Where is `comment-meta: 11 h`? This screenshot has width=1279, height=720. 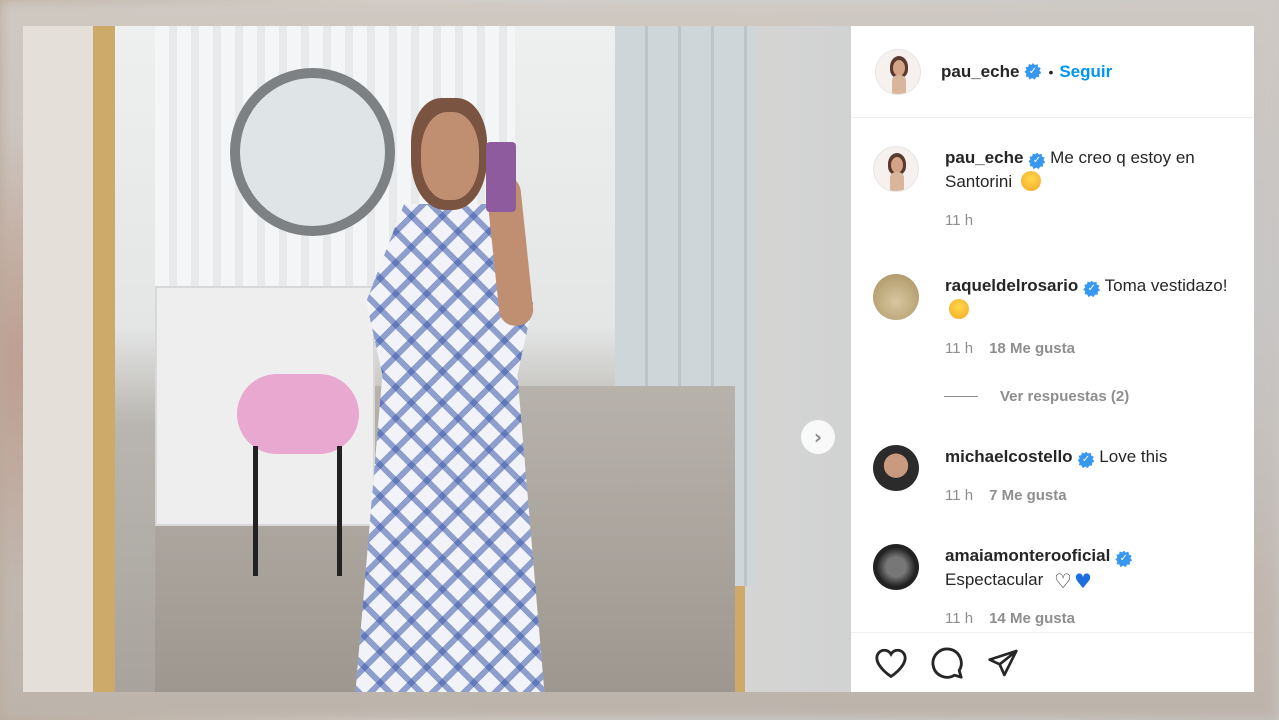 comment-meta: 11 h is located at coordinates (1090, 220).